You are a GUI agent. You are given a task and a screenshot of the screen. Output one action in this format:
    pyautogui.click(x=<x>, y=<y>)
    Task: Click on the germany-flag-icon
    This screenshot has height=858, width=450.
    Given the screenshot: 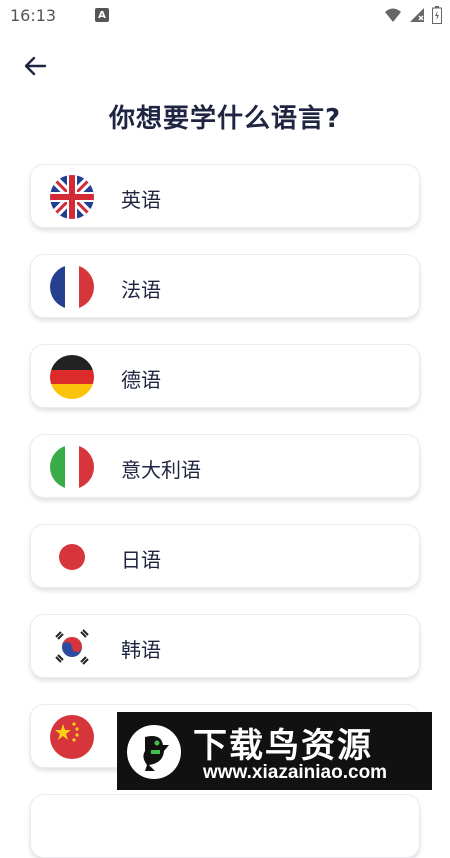 What is the action you would take?
    pyautogui.click(x=72, y=377)
    